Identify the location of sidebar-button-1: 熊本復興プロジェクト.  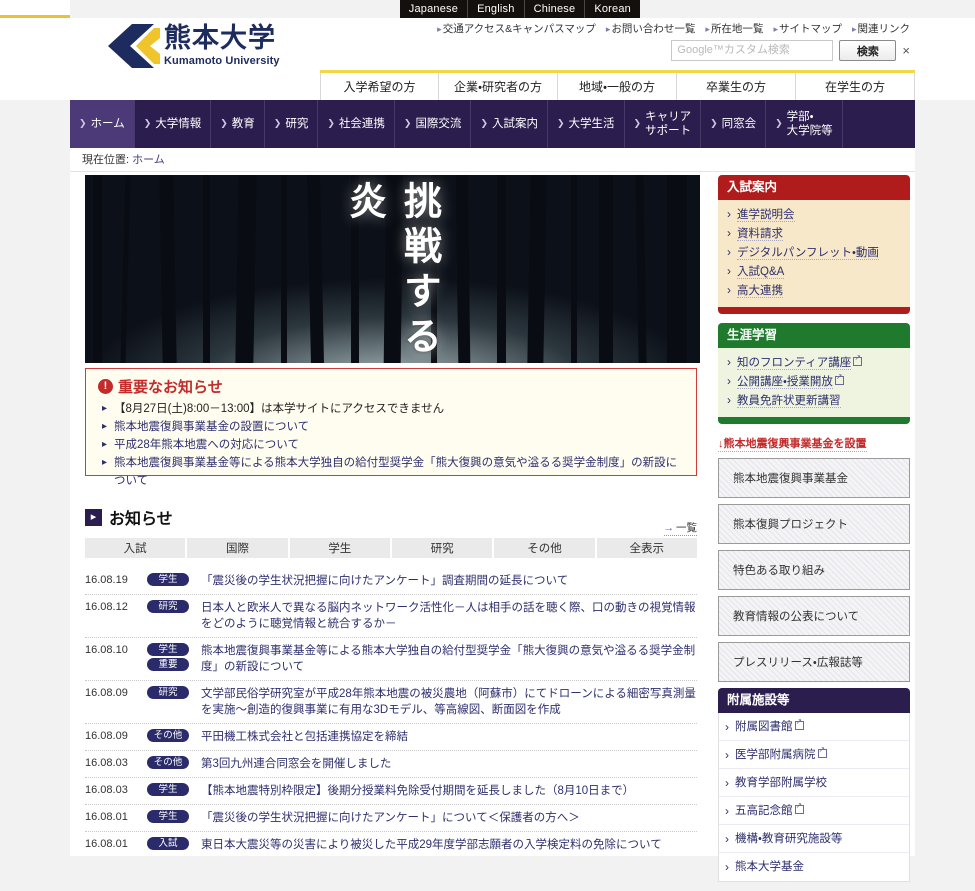
(814, 524).